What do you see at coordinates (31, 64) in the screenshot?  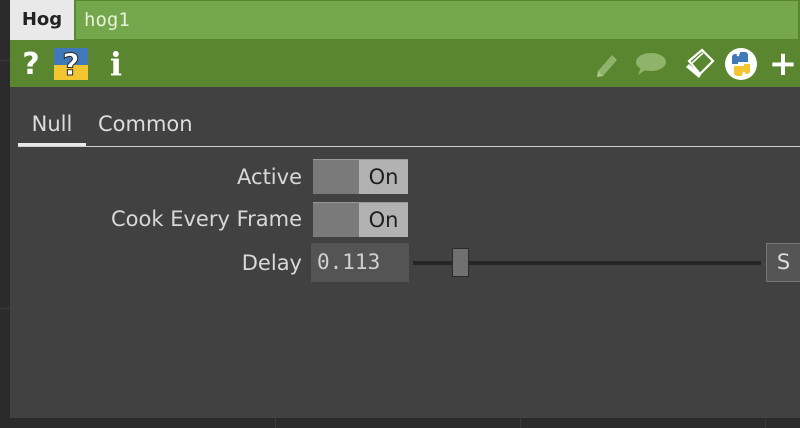 I see `help-icon: ?` at bounding box center [31, 64].